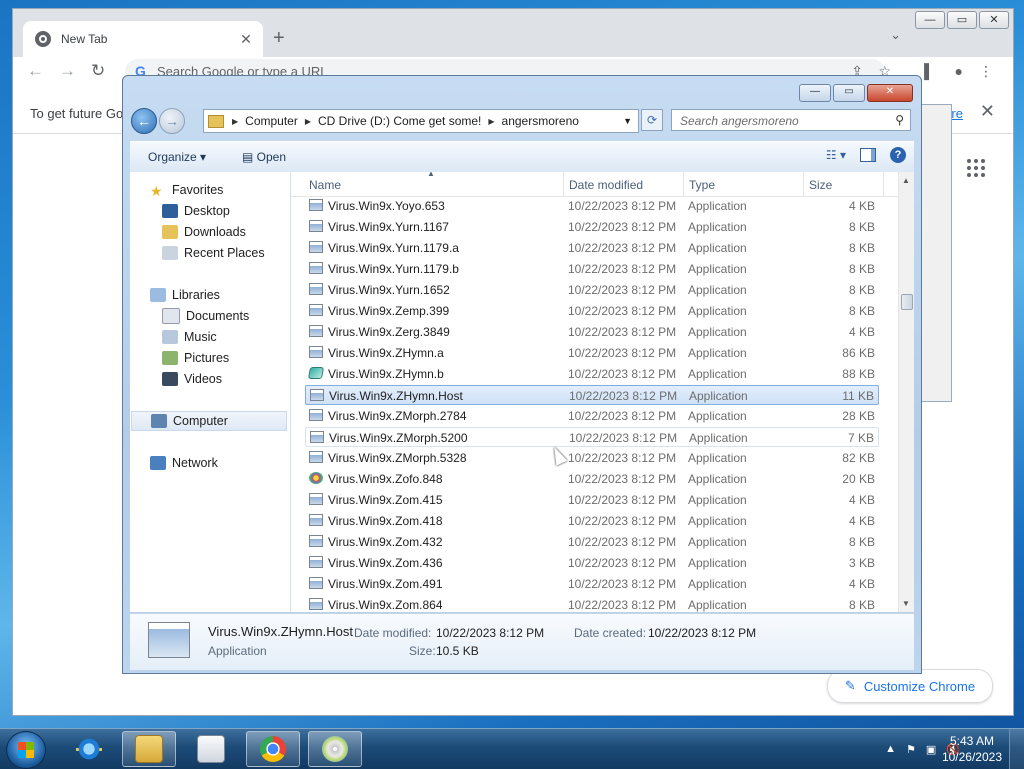 The image size is (1024, 769). What do you see at coordinates (959, 71) in the screenshot?
I see `profile-avatar-icon: ●` at bounding box center [959, 71].